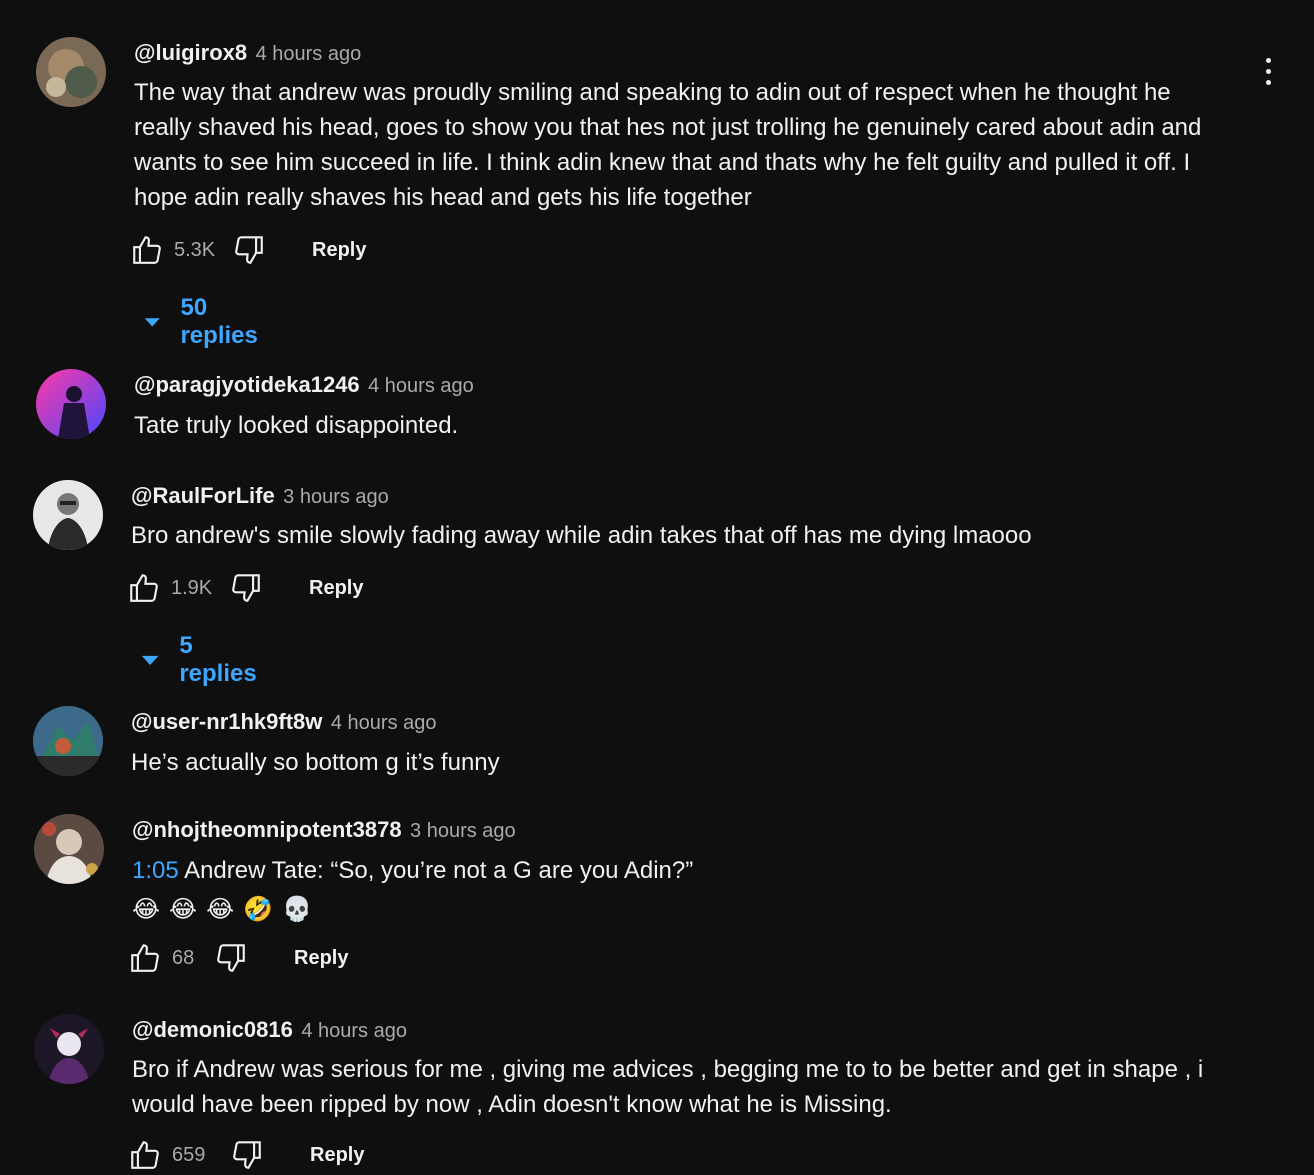 This screenshot has width=1314, height=1175. What do you see at coordinates (267, 829) in the screenshot?
I see `comment-author: @nhojtheomnipotent3878` at bounding box center [267, 829].